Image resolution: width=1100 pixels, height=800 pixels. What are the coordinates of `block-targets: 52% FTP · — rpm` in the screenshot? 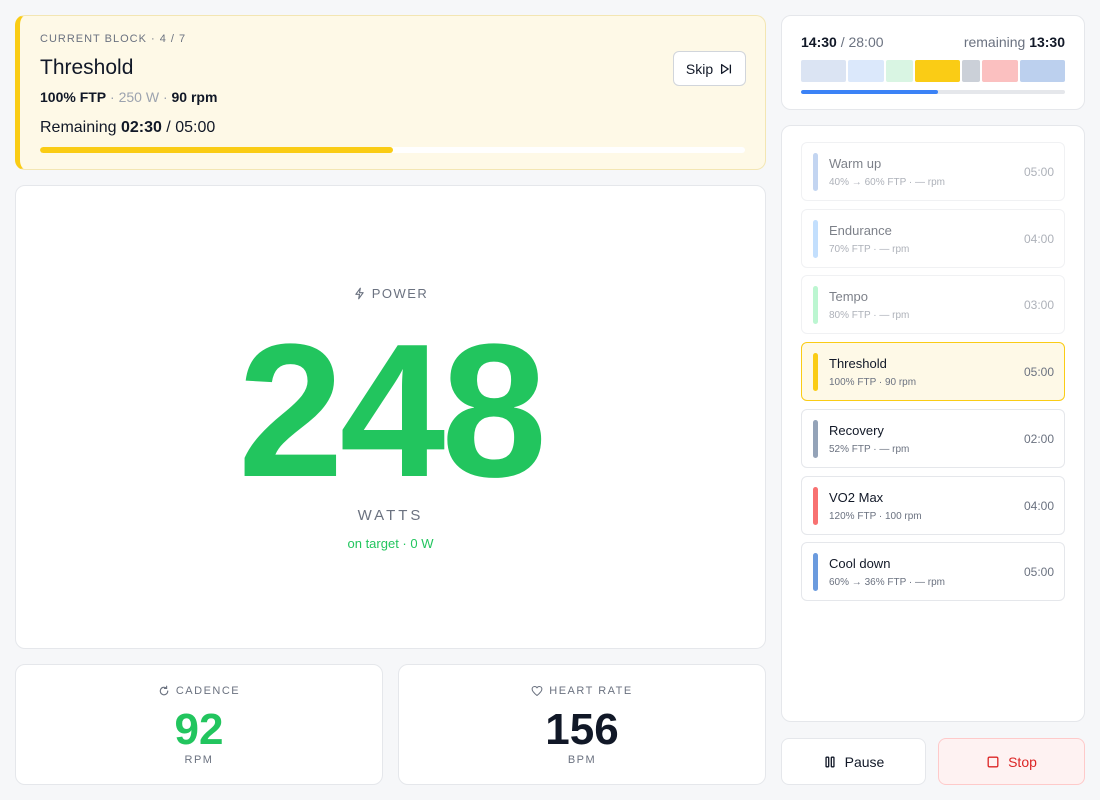 It's located at (869, 449).